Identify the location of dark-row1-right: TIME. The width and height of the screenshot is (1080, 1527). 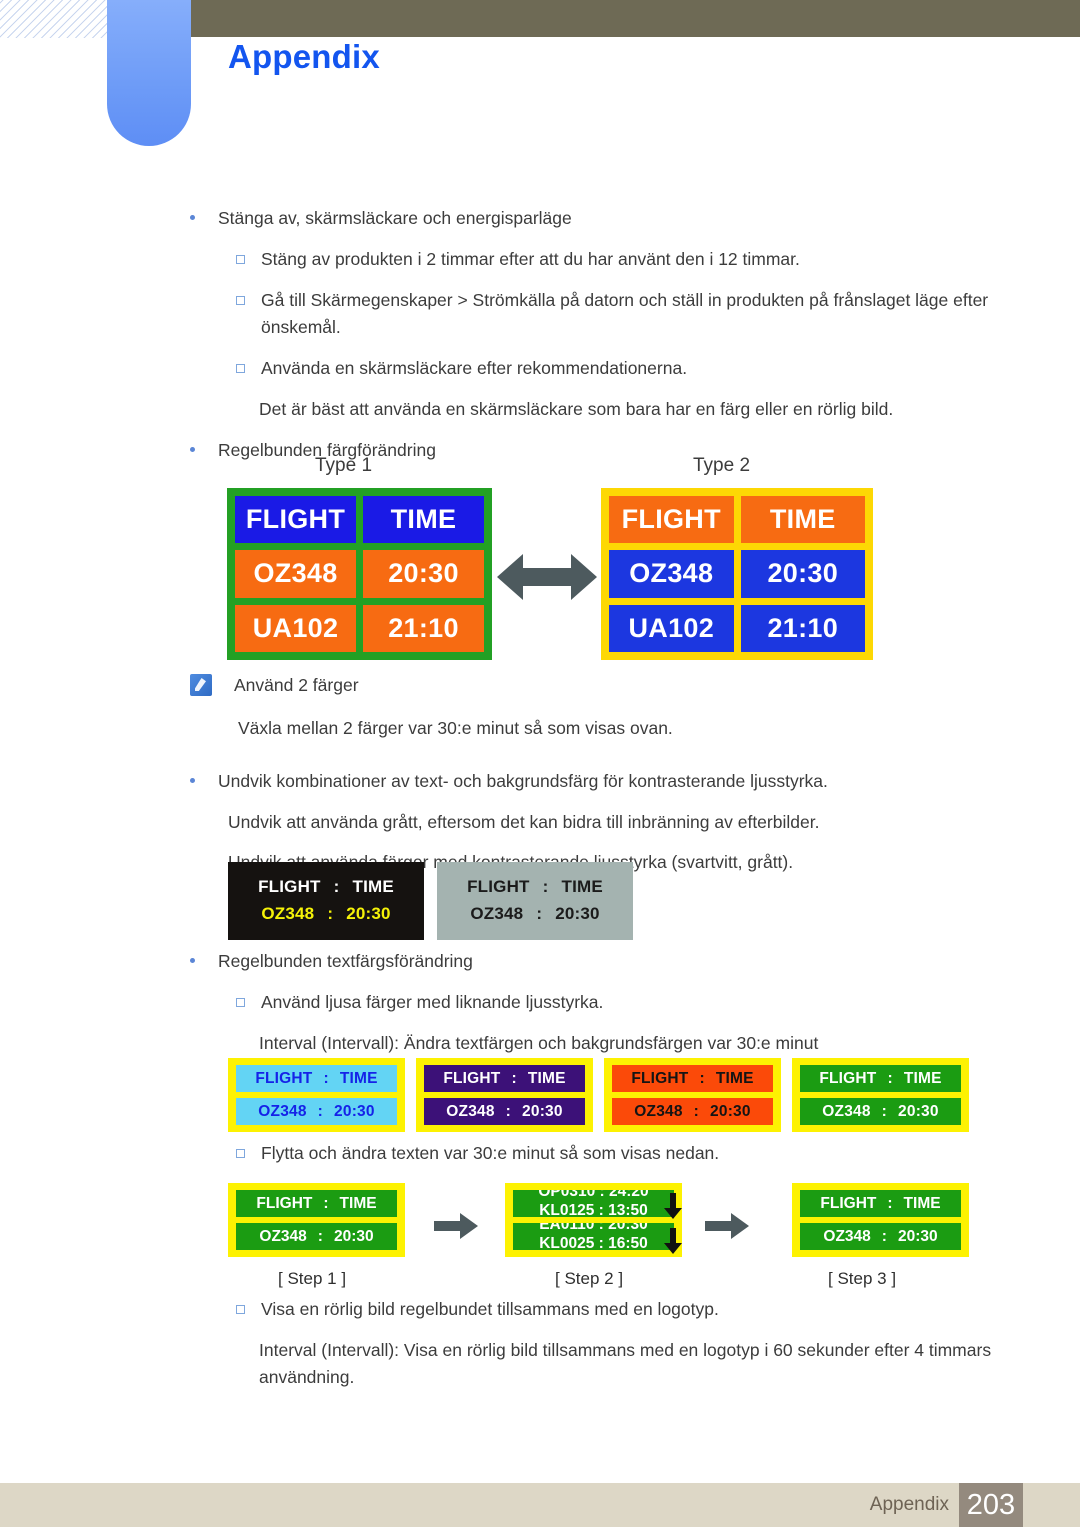
(373, 886).